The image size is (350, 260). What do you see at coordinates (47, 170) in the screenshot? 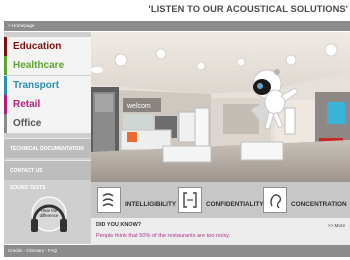
I see `contact-us-link: CONTACT US` at bounding box center [47, 170].